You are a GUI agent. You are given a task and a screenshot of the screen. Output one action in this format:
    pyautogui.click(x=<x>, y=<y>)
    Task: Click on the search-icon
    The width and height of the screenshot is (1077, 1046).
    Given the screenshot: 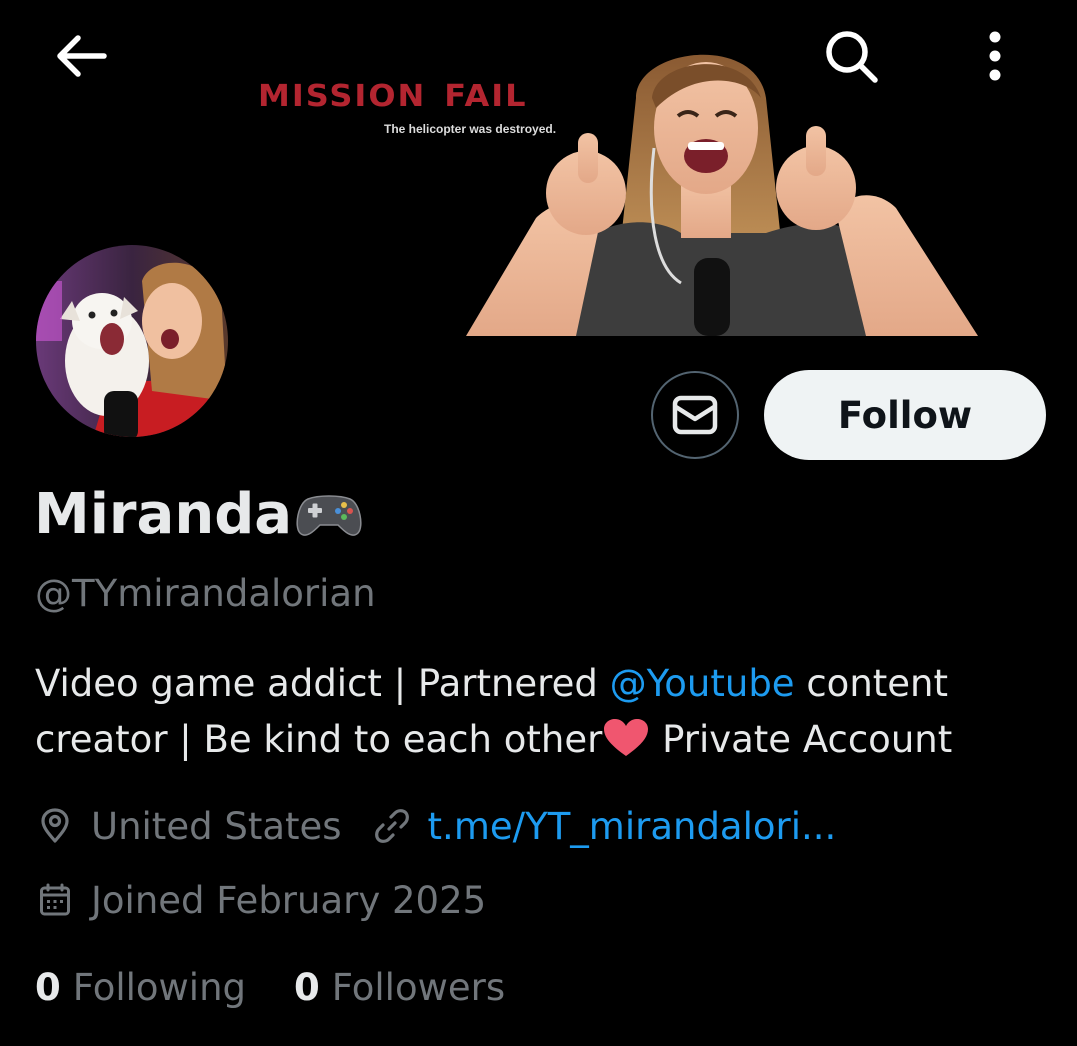 What is the action you would take?
    pyautogui.click(x=852, y=57)
    